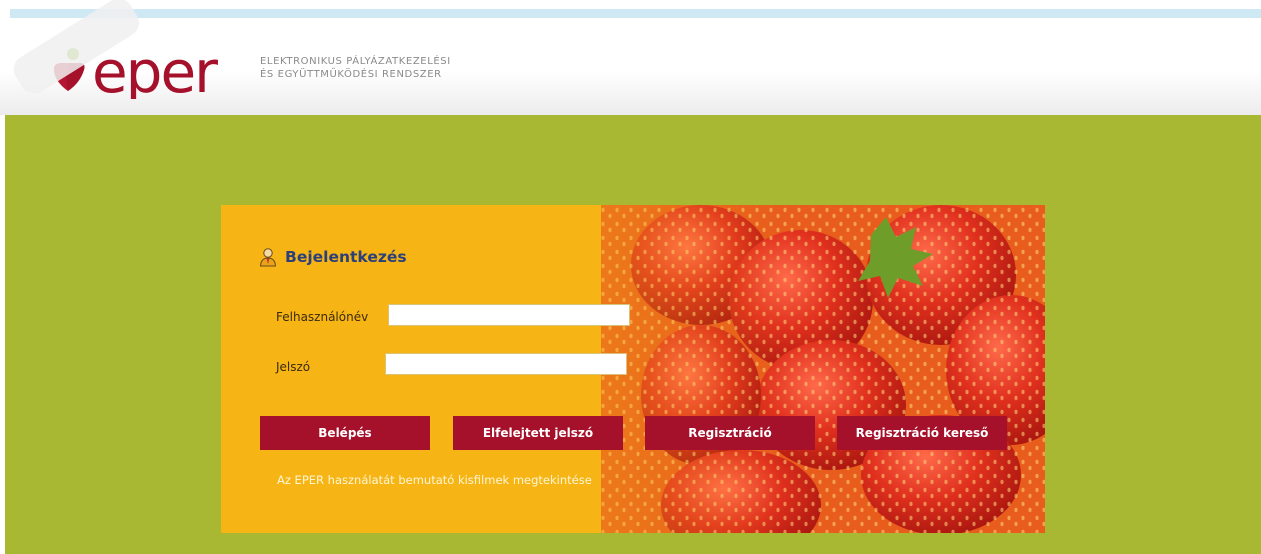 This screenshot has height=554, width=1261. What do you see at coordinates (268, 257) in the screenshot?
I see `user-icon` at bounding box center [268, 257].